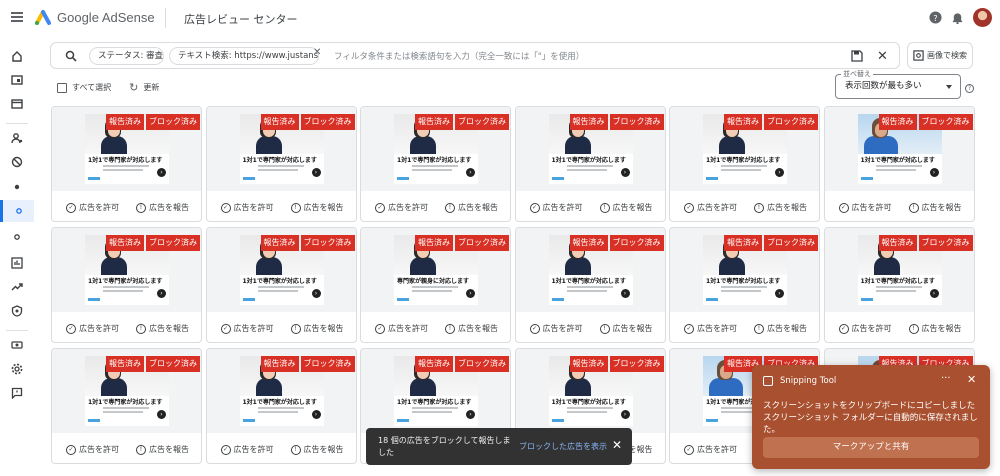 The image size is (1000, 476). Describe the element at coordinates (636, 243) in the screenshot. I see `blocked-badge: ブロック済み` at that location.